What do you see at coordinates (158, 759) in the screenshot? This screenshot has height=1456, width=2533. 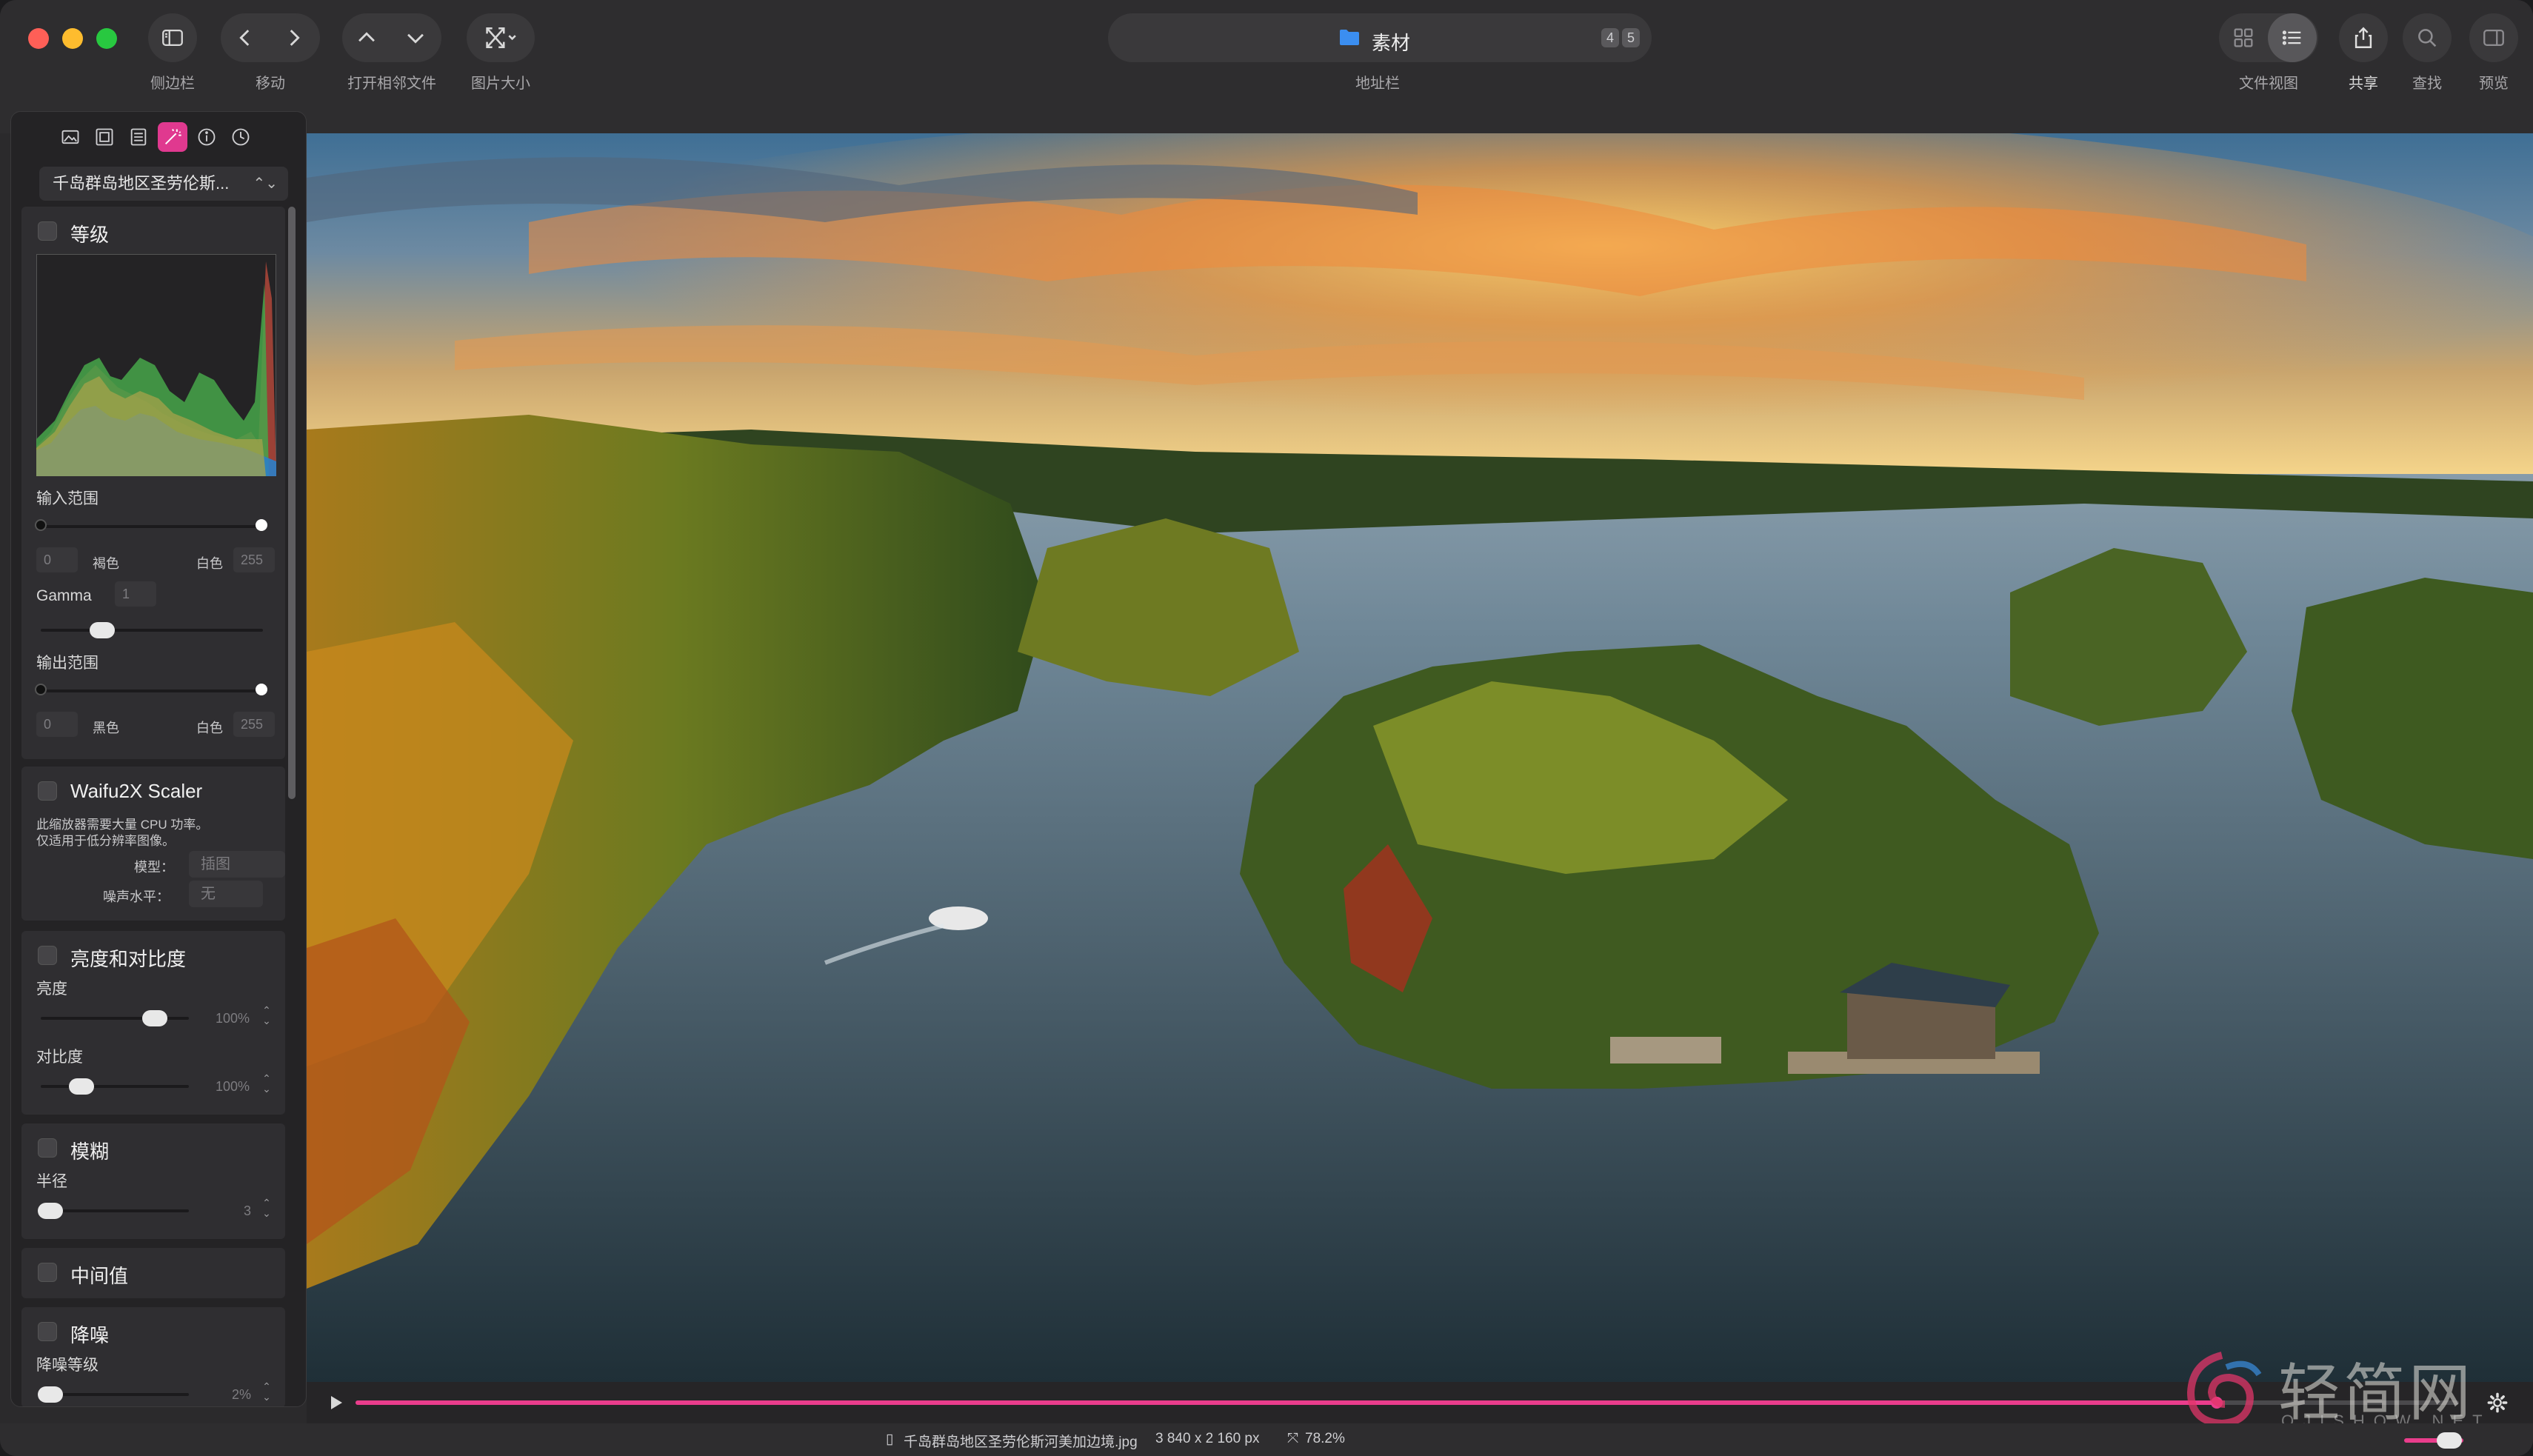 I see `adjustments-panel: 千岛群岛地区圣劳伦斯... ⌃⌄ 等级 输入范围 0 褐色 白色 255 Gam` at bounding box center [158, 759].